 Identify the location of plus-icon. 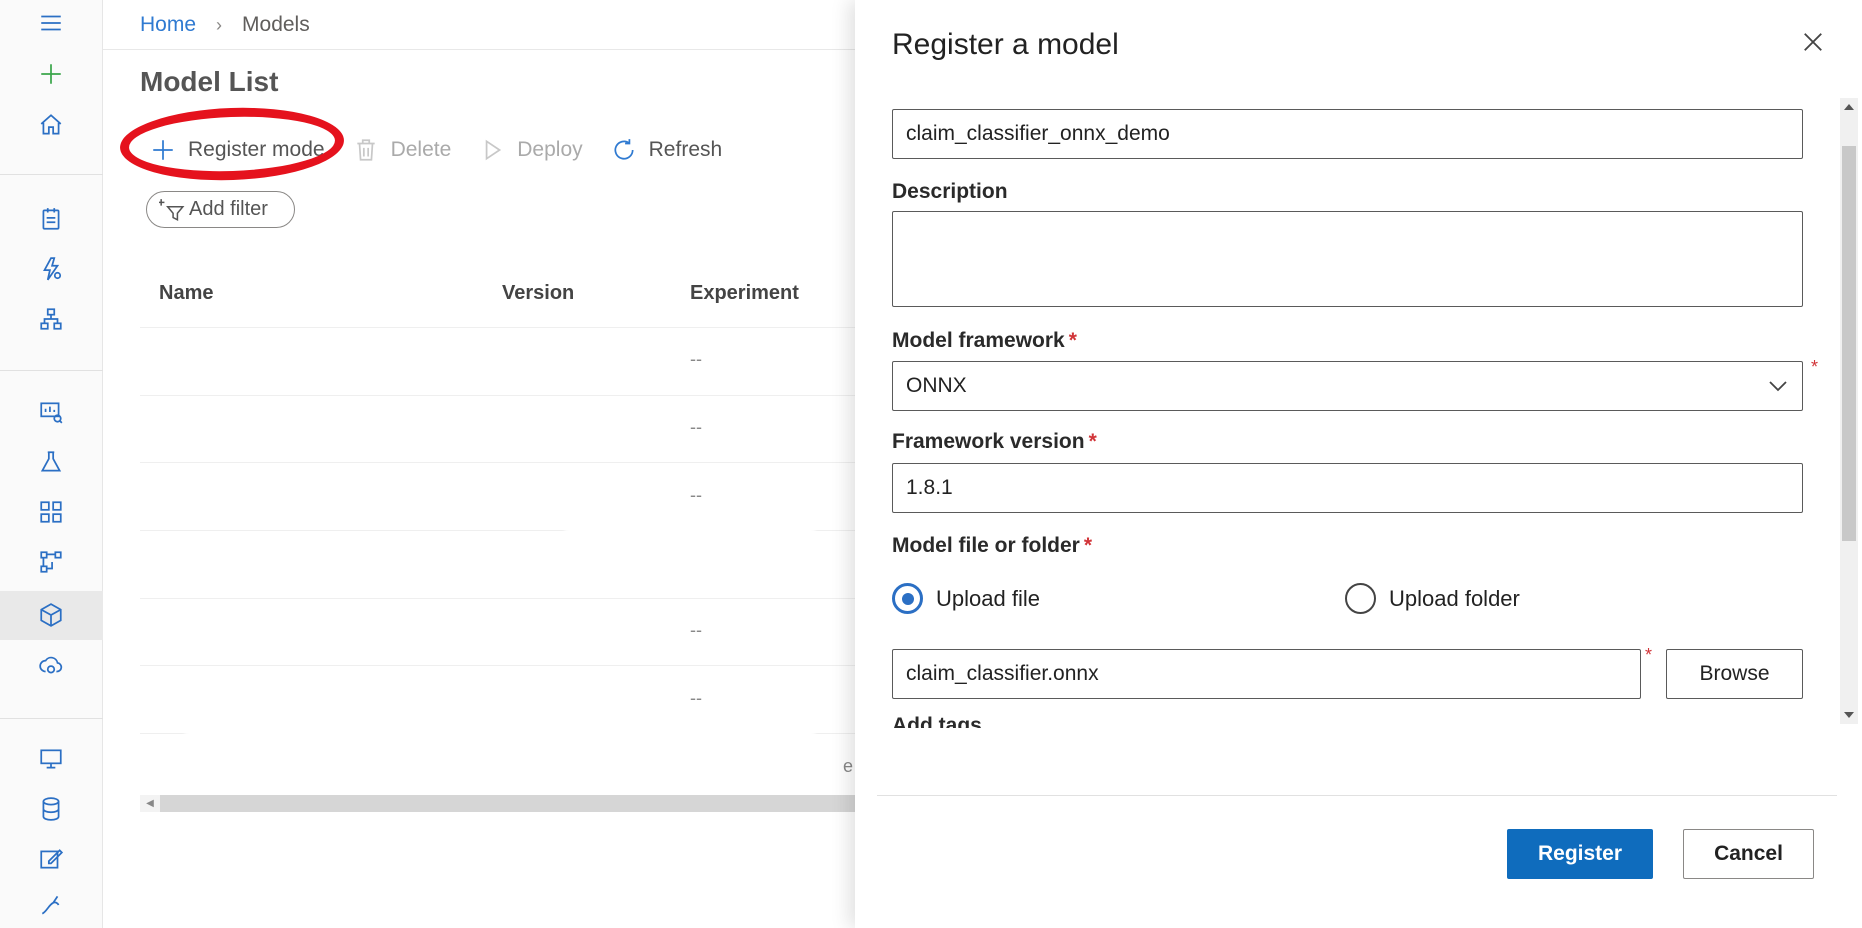
(51, 74).